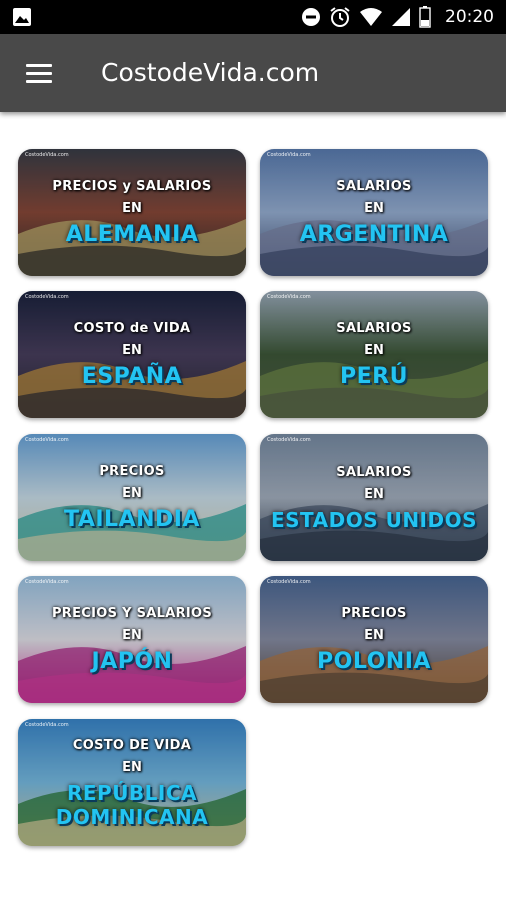 The image size is (506, 900). Describe the element at coordinates (371, 17) in the screenshot. I see `wifi-icon` at that location.